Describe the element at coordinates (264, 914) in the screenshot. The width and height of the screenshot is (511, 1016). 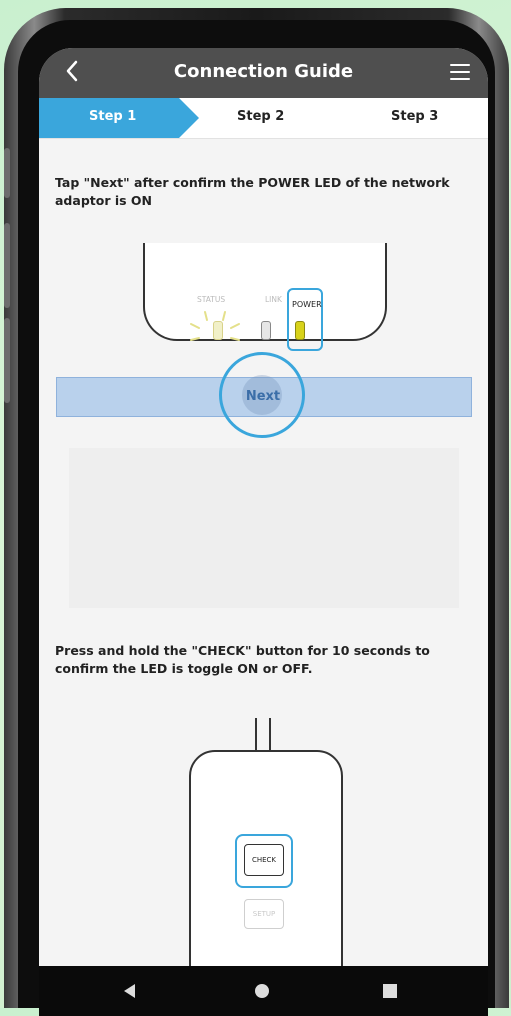
I see `setup-button: SETUP` at that location.